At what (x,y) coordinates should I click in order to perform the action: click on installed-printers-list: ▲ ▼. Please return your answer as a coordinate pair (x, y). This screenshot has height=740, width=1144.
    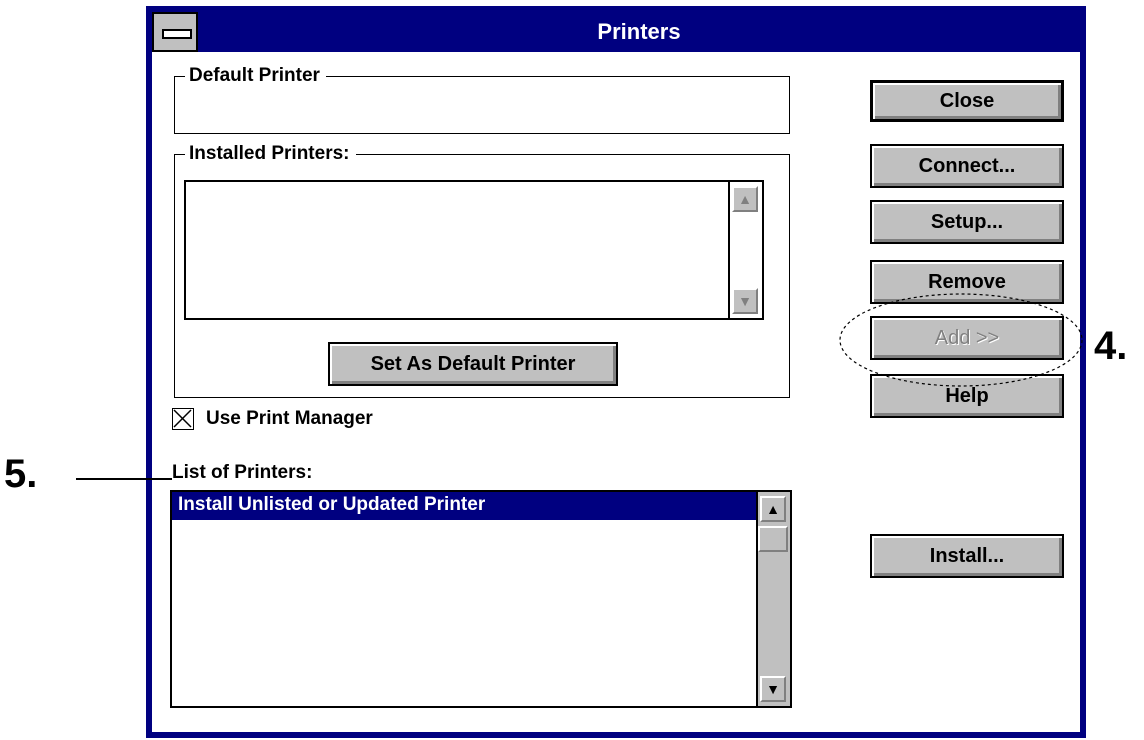
    Looking at the image, I should click on (474, 250).